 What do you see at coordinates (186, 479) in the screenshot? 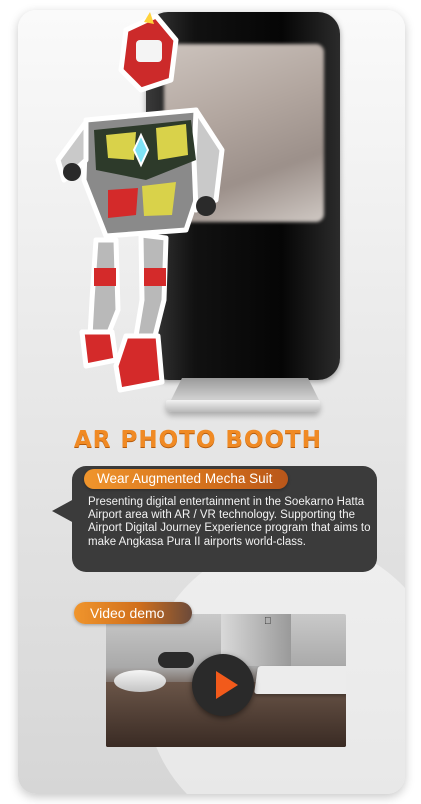
I see `feature-label-badge: Wear Augmented Mecha Suit` at bounding box center [186, 479].